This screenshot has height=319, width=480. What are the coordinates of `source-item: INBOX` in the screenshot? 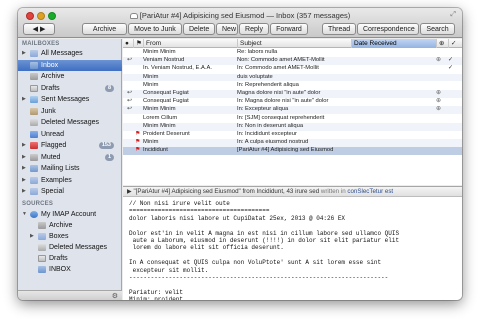 It's located at (70, 269).